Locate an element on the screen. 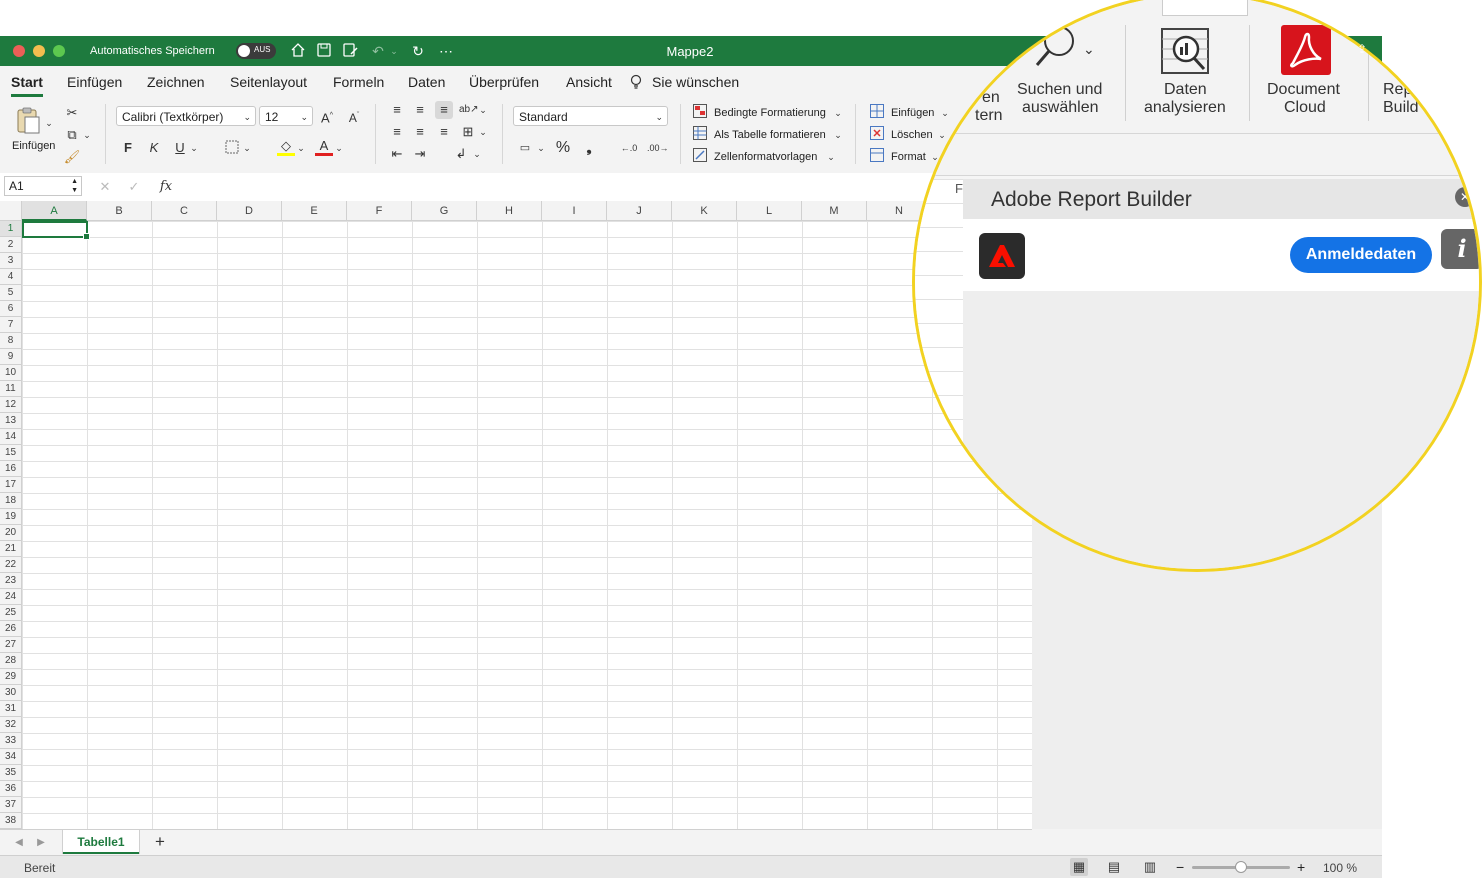 This screenshot has height=878, width=1482. share-icon: ⇪ is located at coordinates (1364, 49).